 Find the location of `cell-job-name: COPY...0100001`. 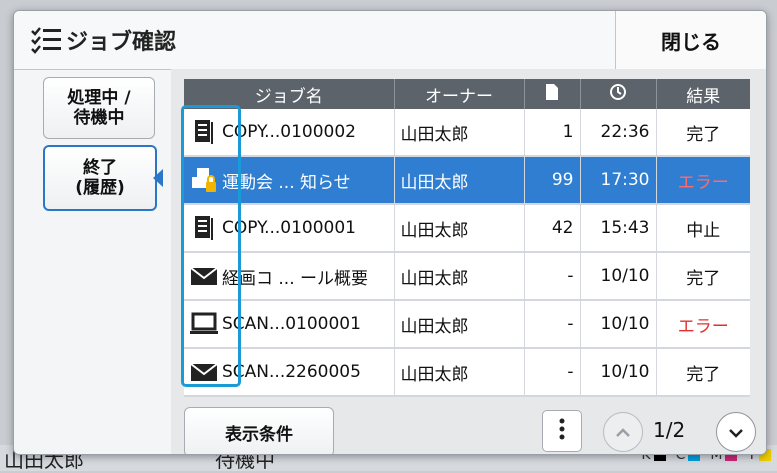

cell-job-name: COPY...0100001 is located at coordinates (289, 228).